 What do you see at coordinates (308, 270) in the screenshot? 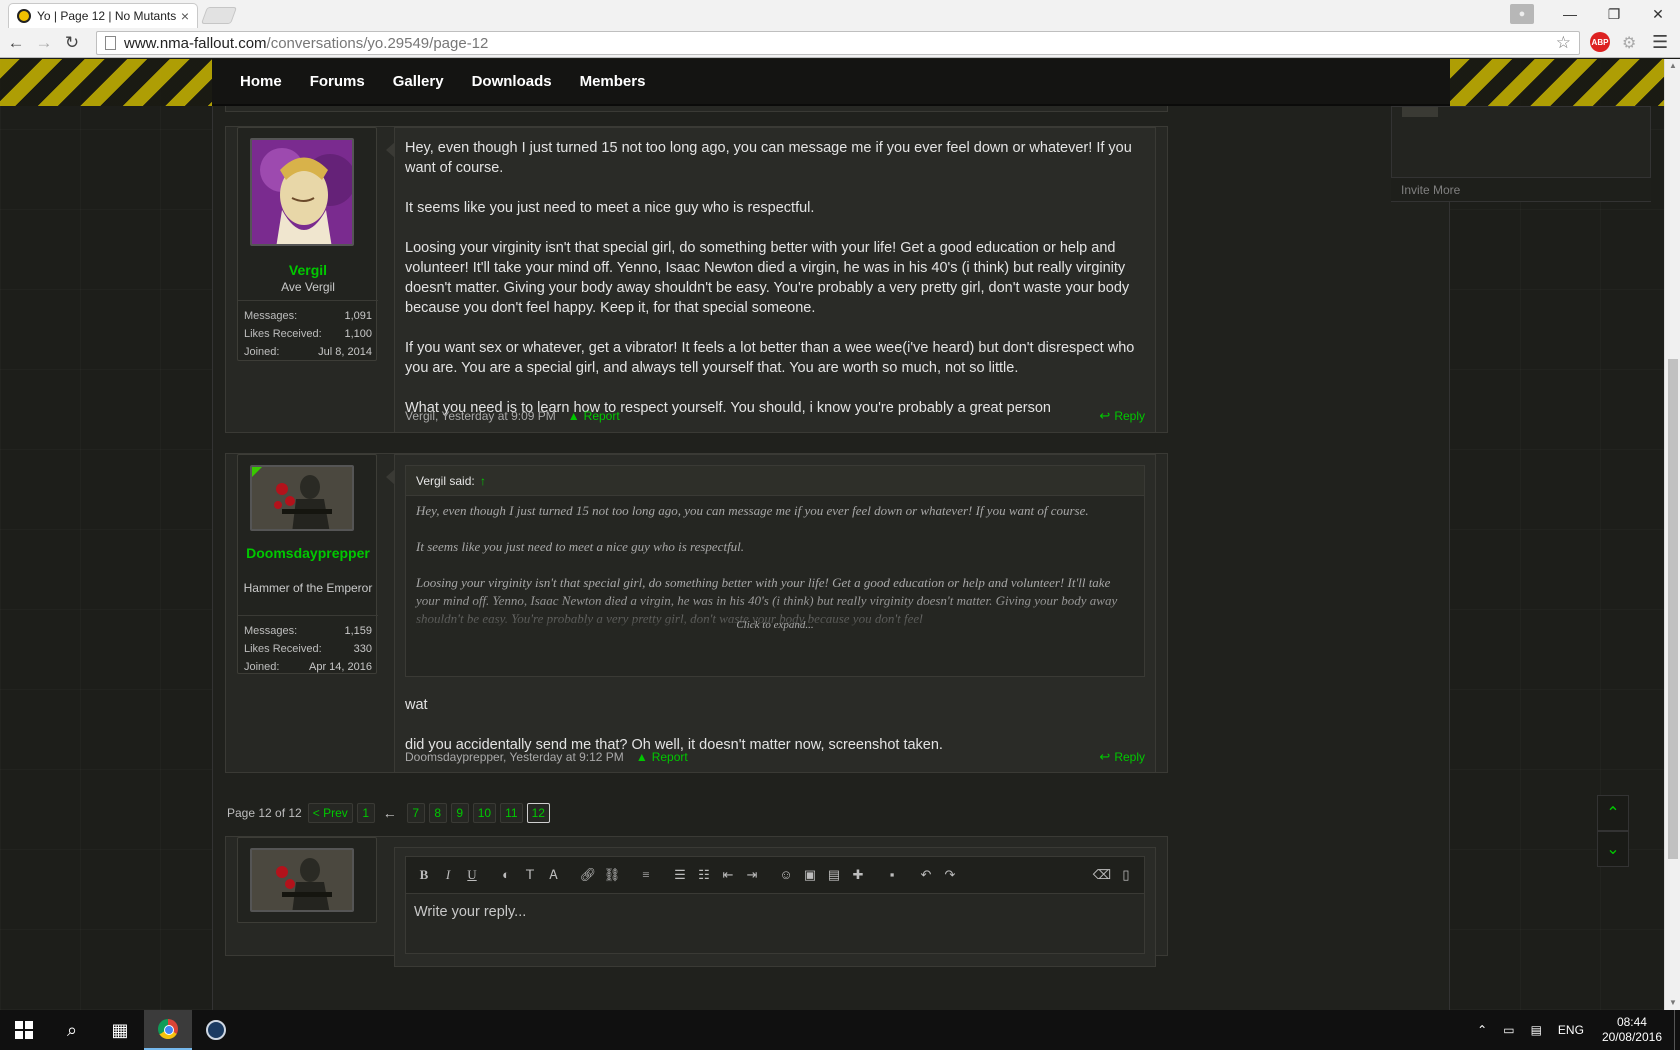
I see `username: Vergil` at bounding box center [308, 270].